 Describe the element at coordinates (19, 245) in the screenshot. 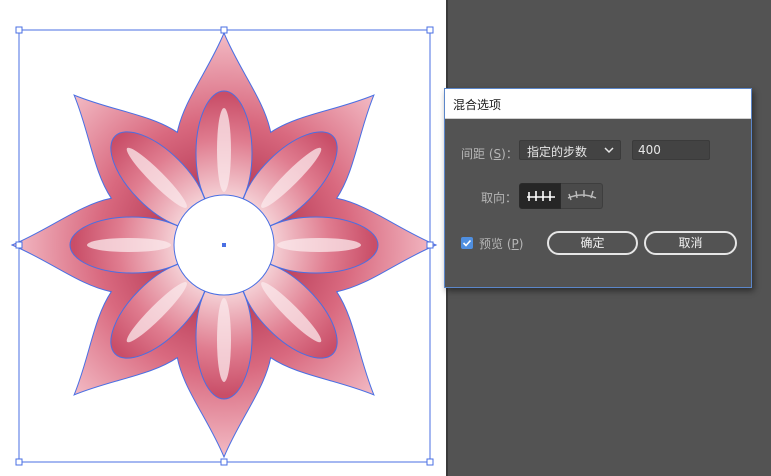

I see `handle-middle-left` at that location.